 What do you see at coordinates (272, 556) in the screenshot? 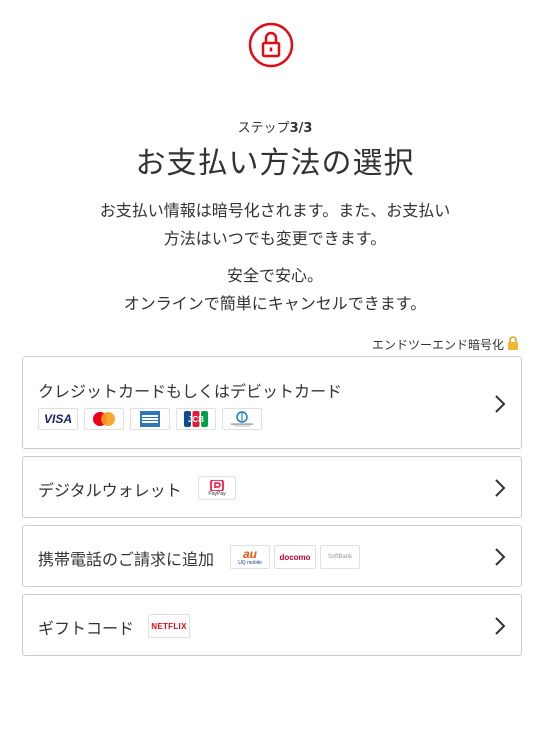
I see `option-carrier-billing: 携帯電話のご請求に追加 au UQ mobile docomo SoftBank` at bounding box center [272, 556].